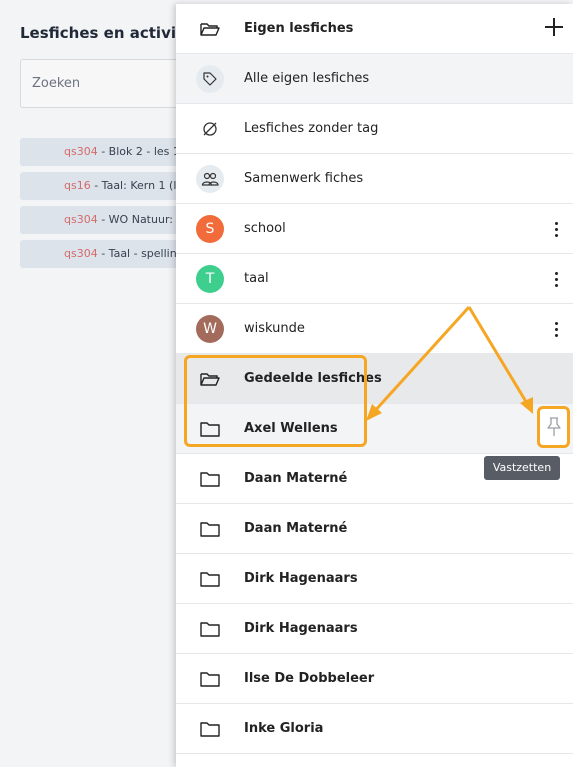  Describe the element at coordinates (133, 185) in the screenshot. I see `lesson-title: - Taal: Kern 1 (l` at that location.